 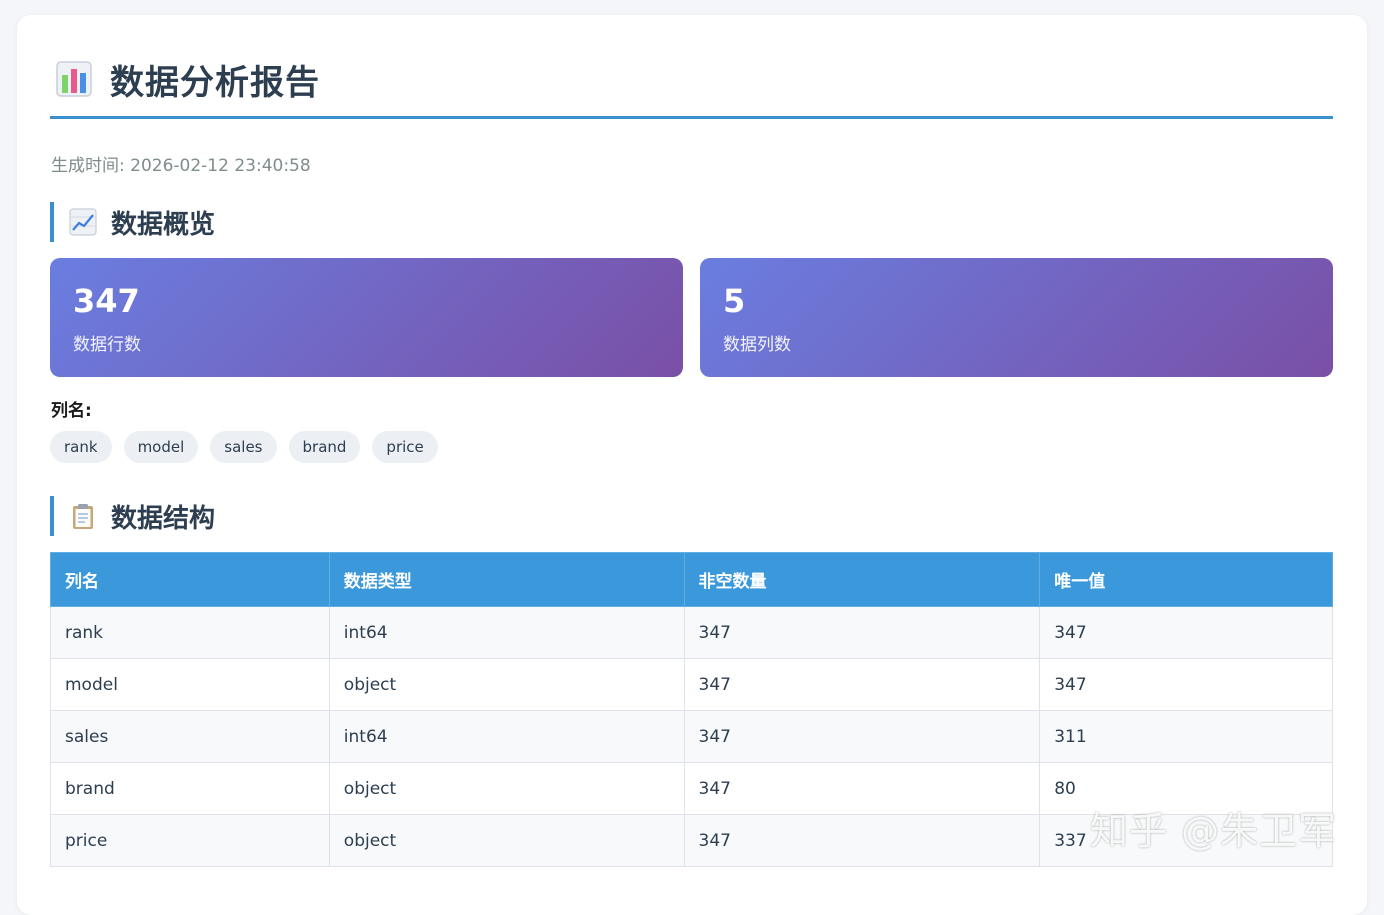 I want to click on section-structure-heading: 数据结构, so click(x=132, y=516).